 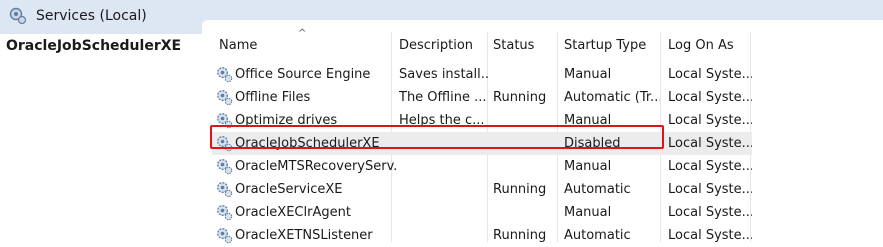 What do you see at coordinates (94, 46) in the screenshot?
I see `selected-service-name: OracleJobSchedulerXE` at bounding box center [94, 46].